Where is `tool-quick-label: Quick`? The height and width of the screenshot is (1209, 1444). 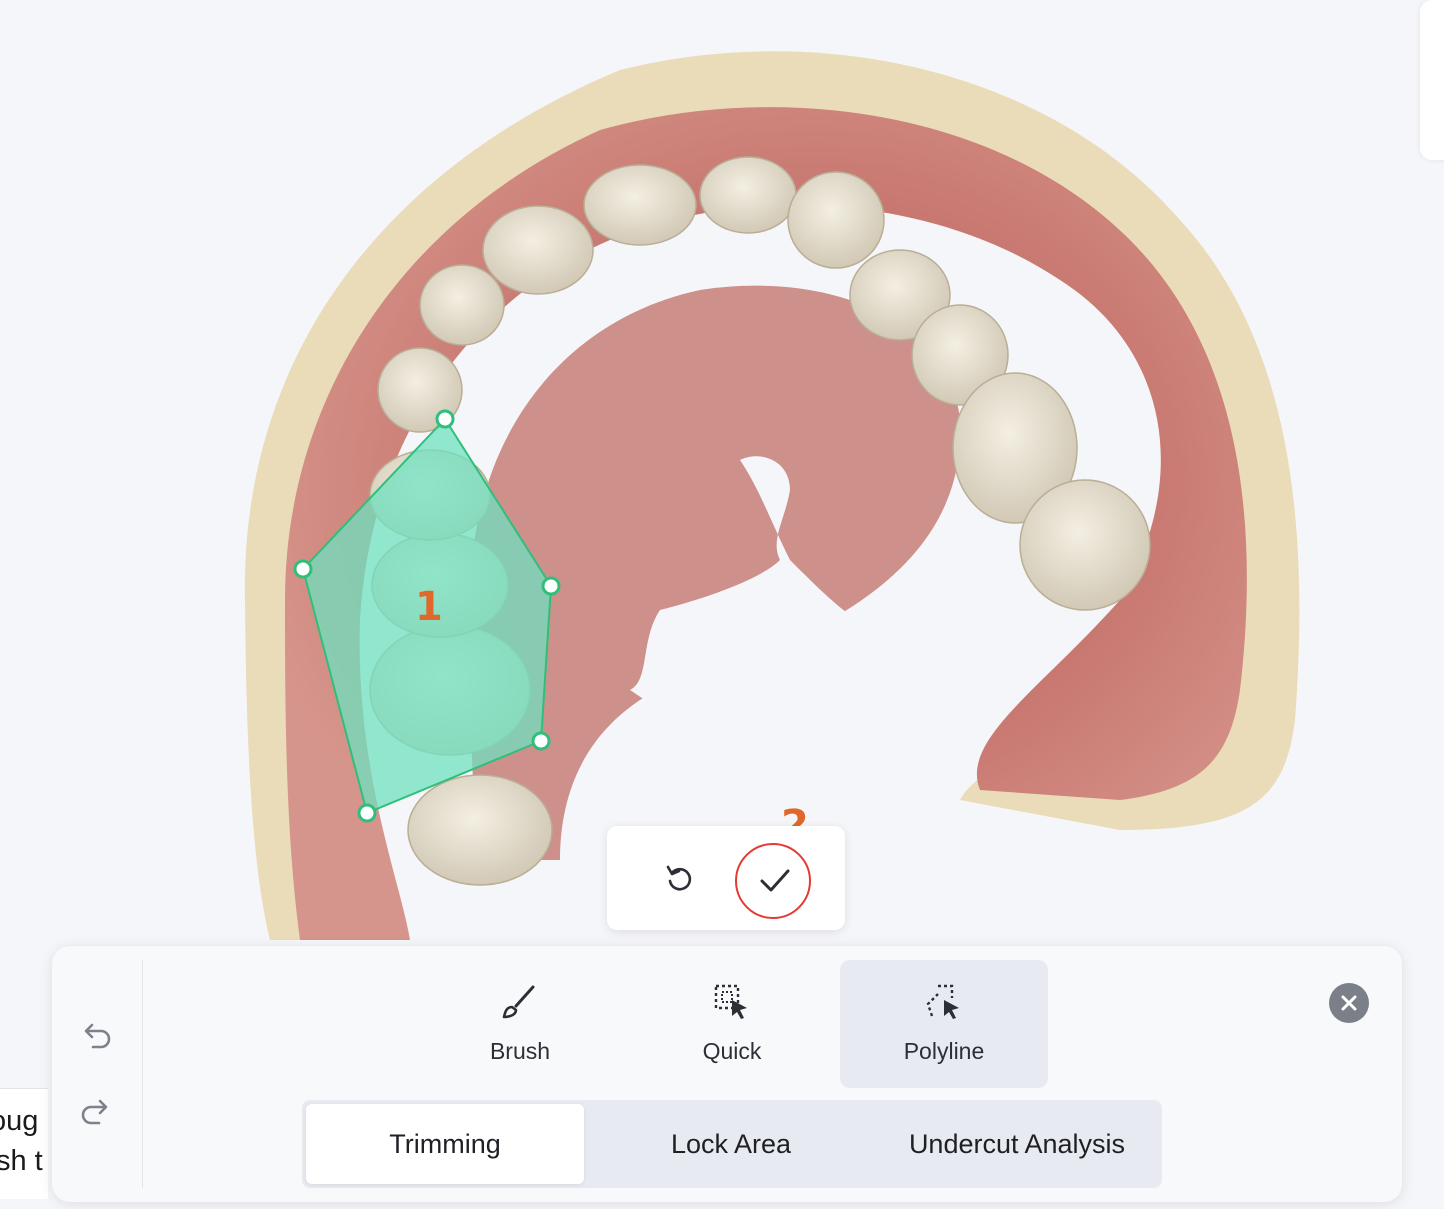
tool-quick-label: Quick is located at coordinates (732, 1051).